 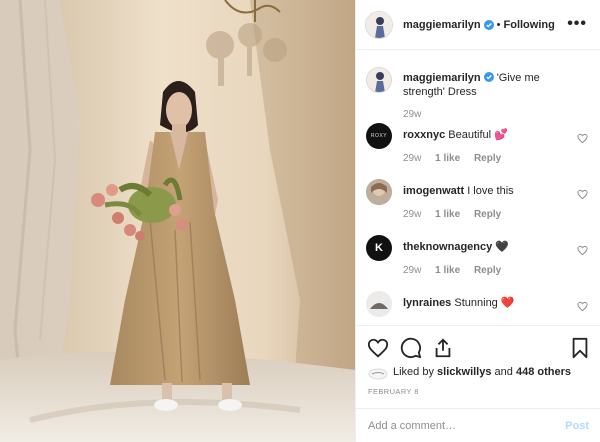 I want to click on avatar: ROXY, so click(x=379, y=136).